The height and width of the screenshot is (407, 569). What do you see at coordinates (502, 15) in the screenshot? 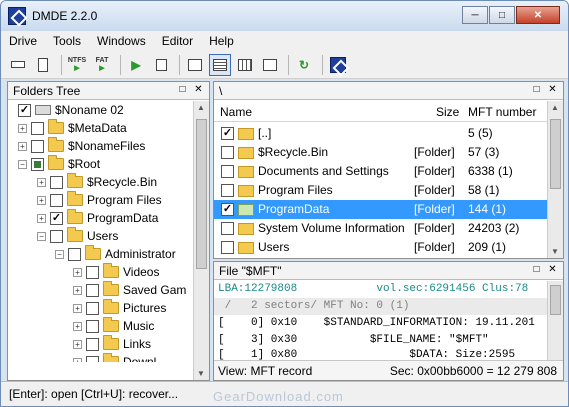
I see `maximize-button: □` at bounding box center [502, 15].